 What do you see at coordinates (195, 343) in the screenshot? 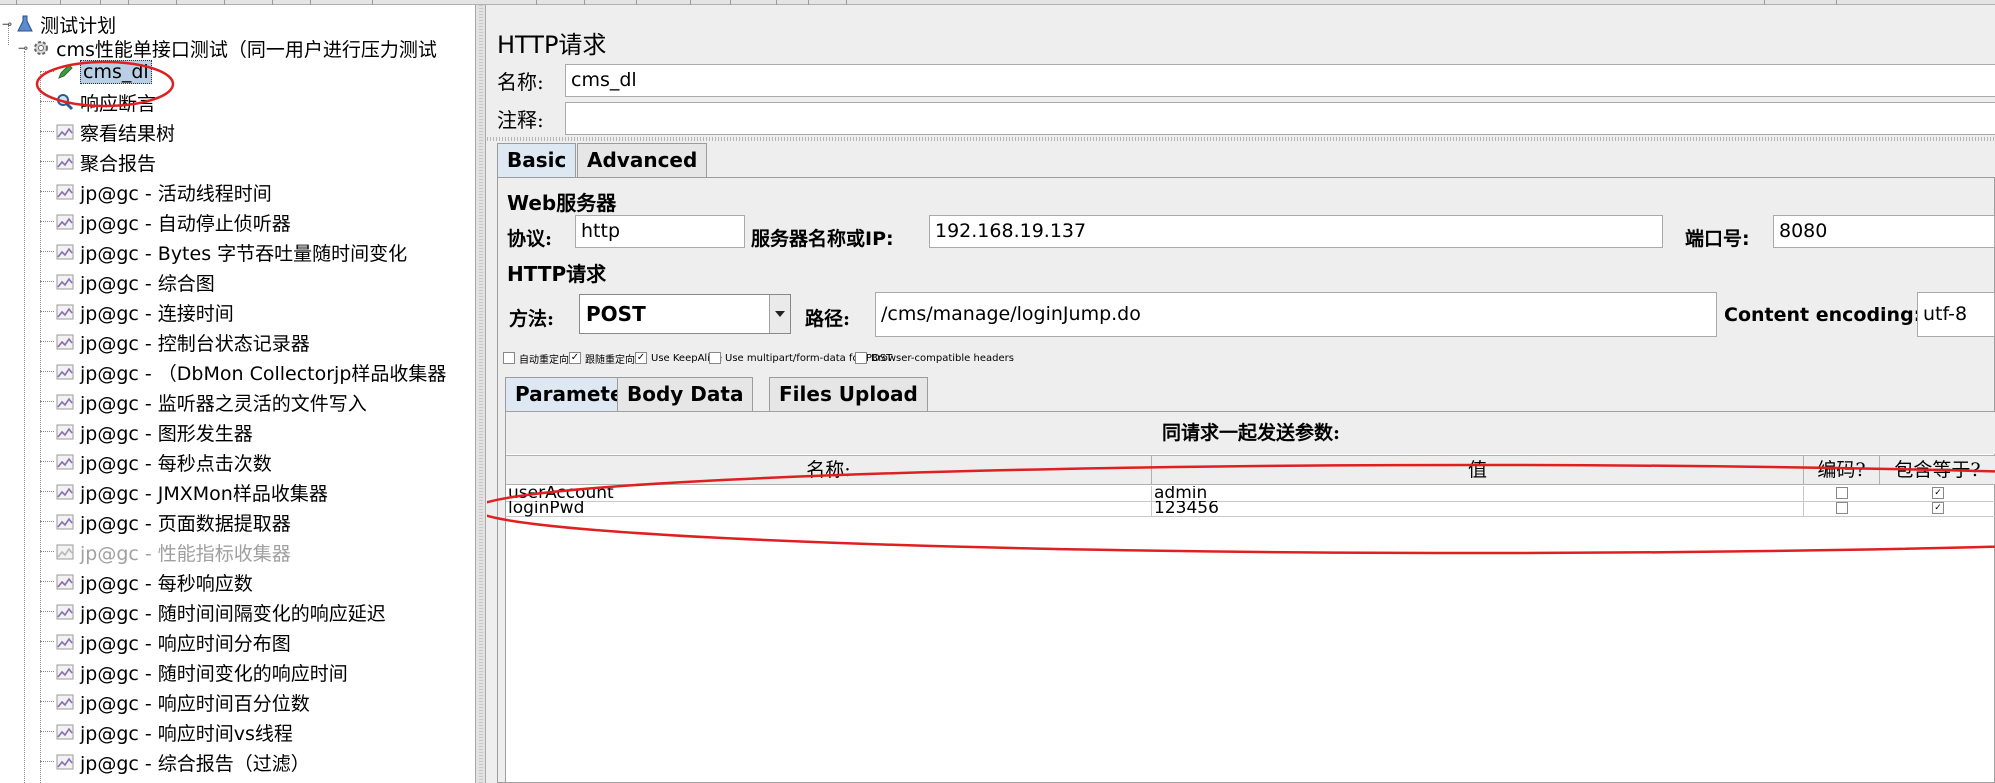
I see `tree-node-label: jp@gc - 控制台状态记录器` at bounding box center [195, 343].